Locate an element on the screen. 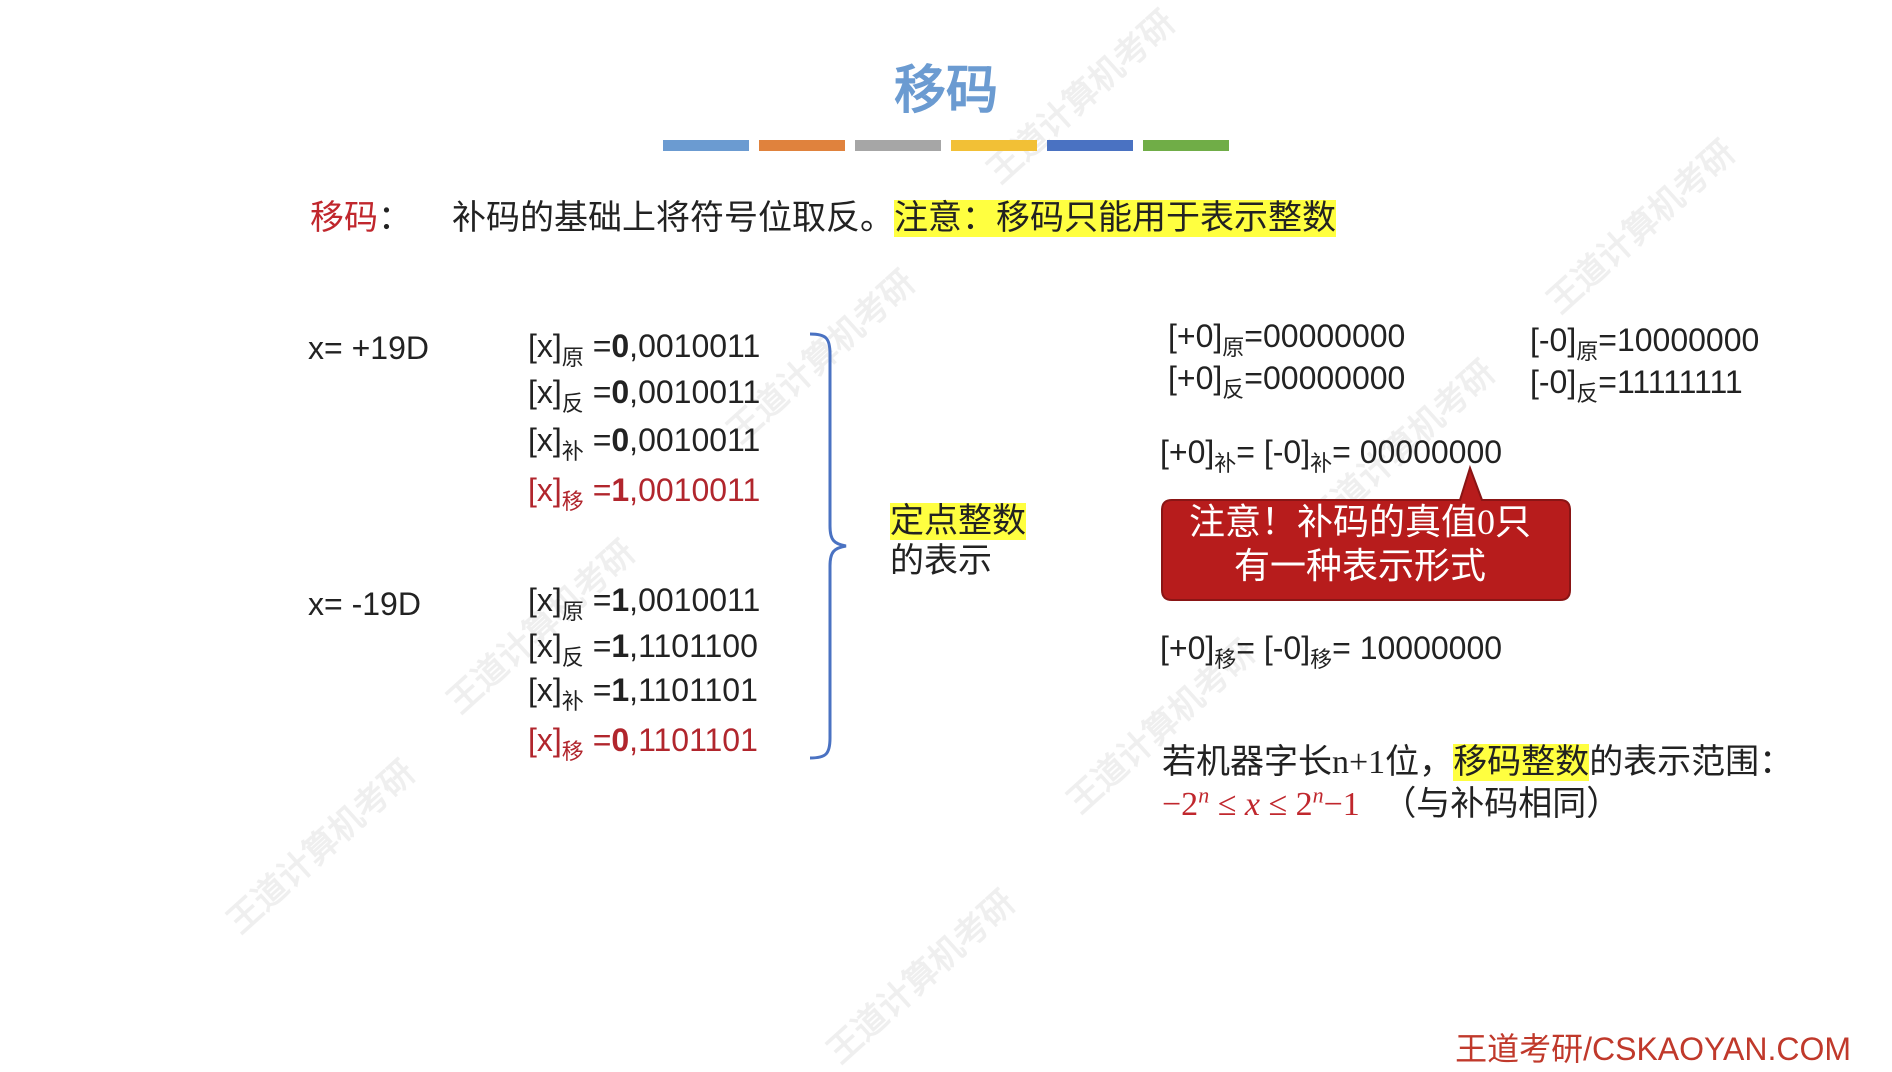 This screenshot has width=1892, height=1072. code-row-neg-yuan: [x]原 =1,0010011 is located at coordinates (644, 603).